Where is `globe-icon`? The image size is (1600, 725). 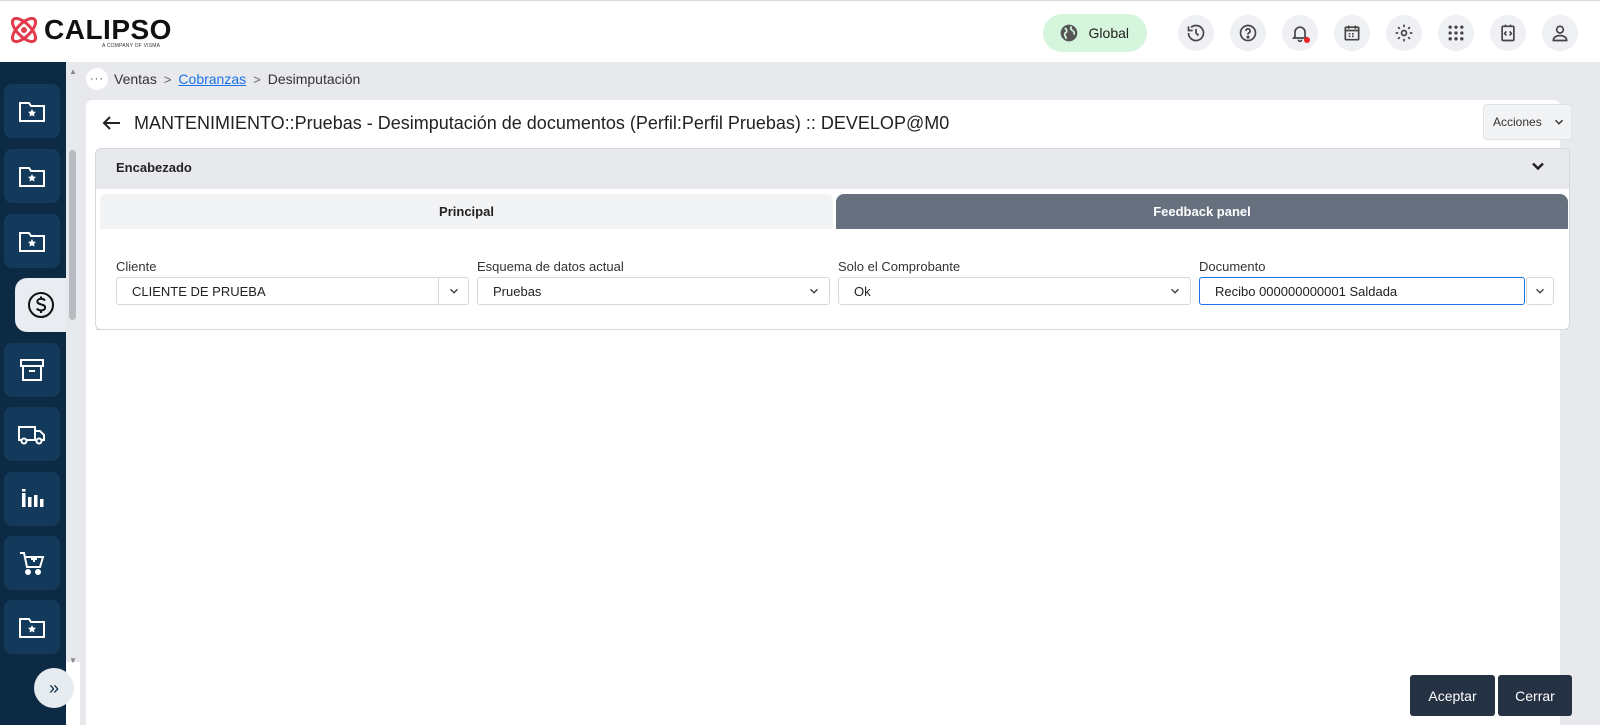
globe-icon is located at coordinates (1068, 33).